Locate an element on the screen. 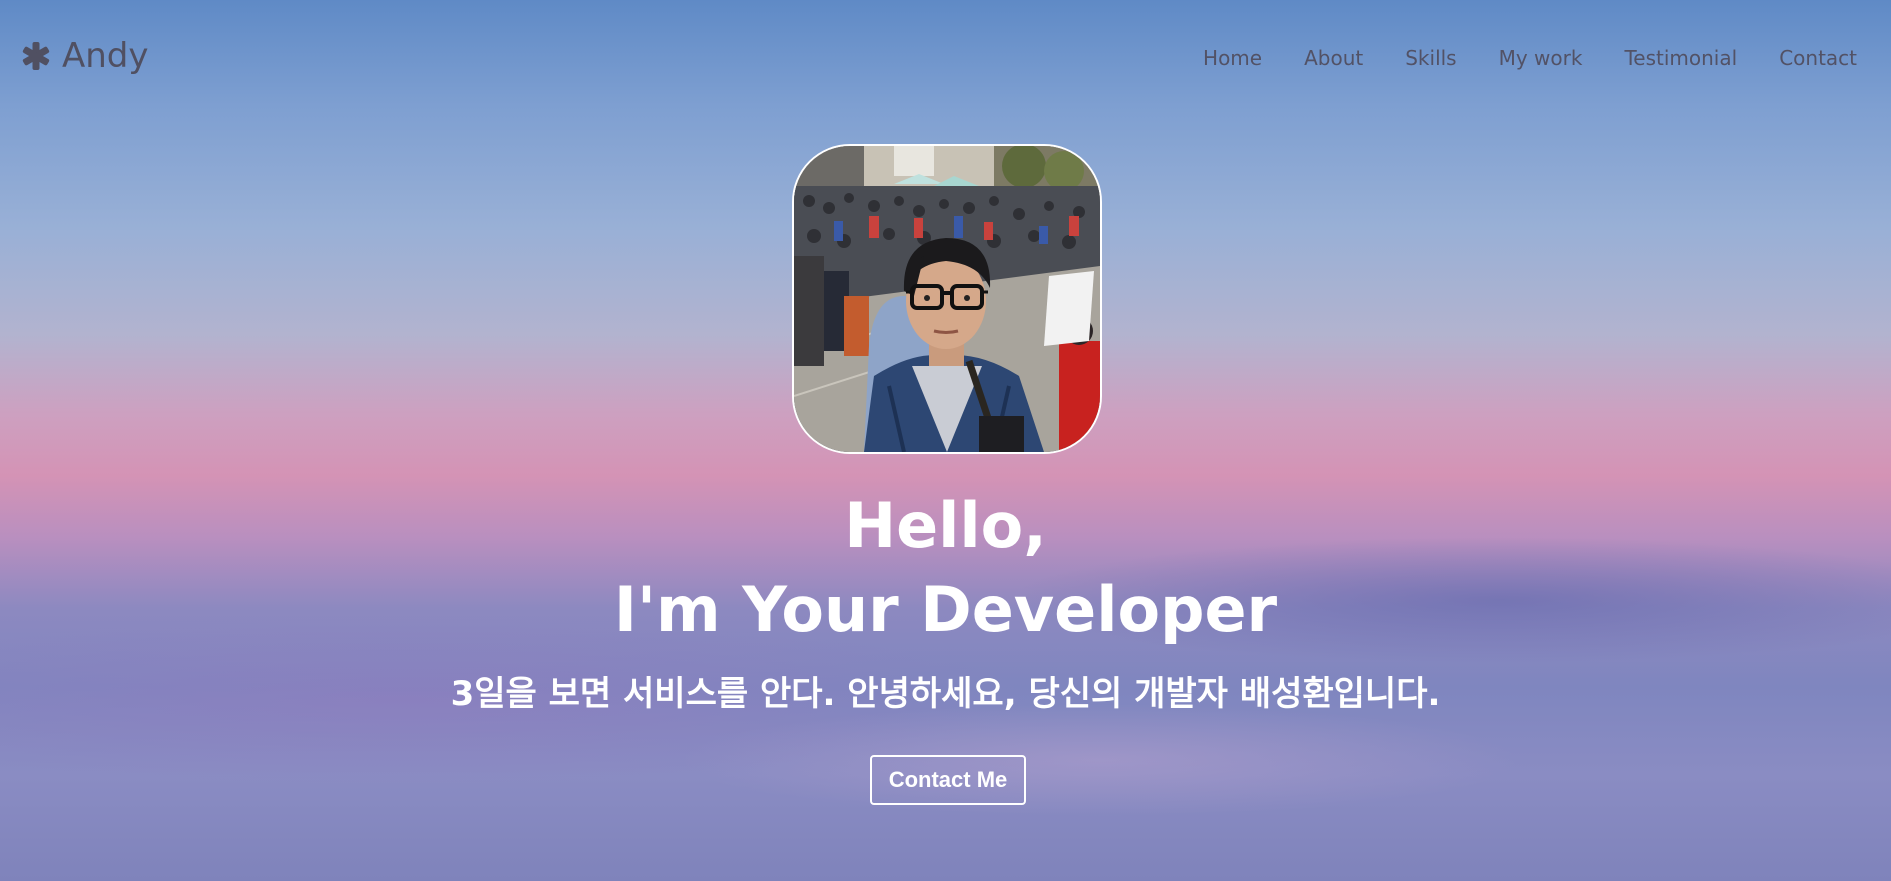 Image resolution: width=1891 pixels, height=881 pixels. nav-link-about: About is located at coordinates (1333, 58).